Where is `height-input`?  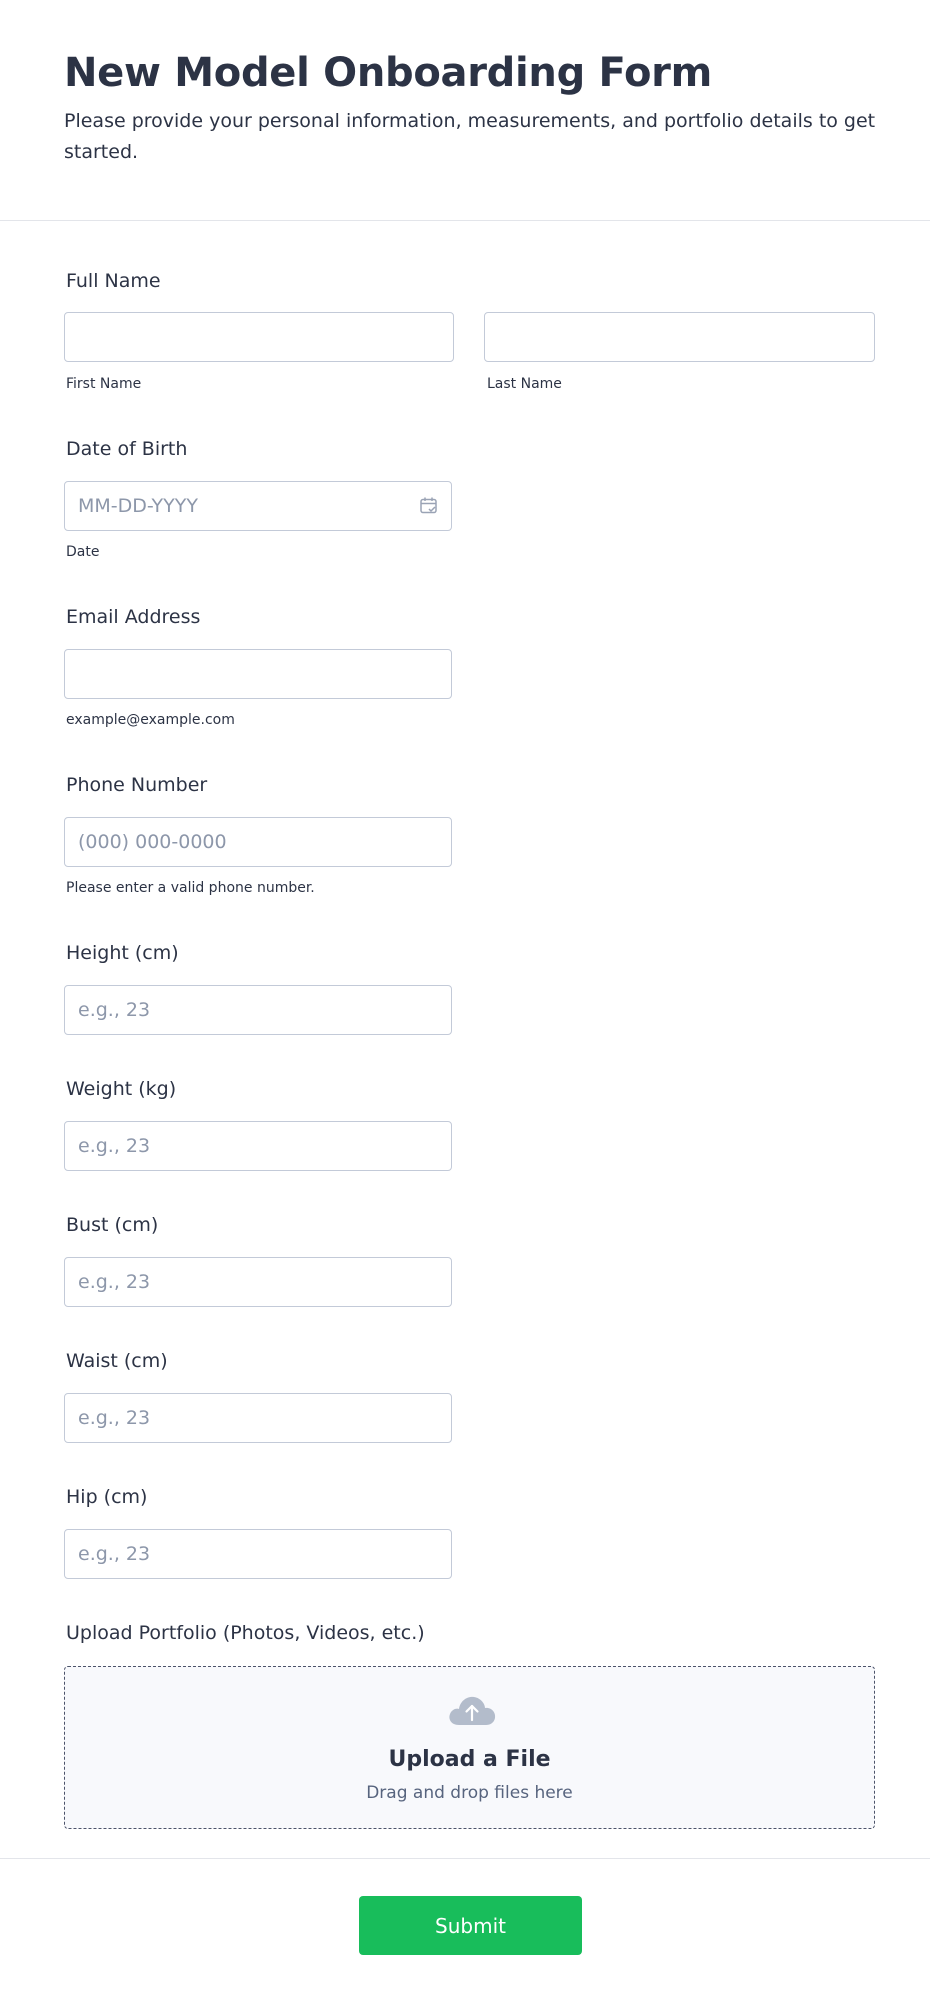
height-input is located at coordinates (258, 1010).